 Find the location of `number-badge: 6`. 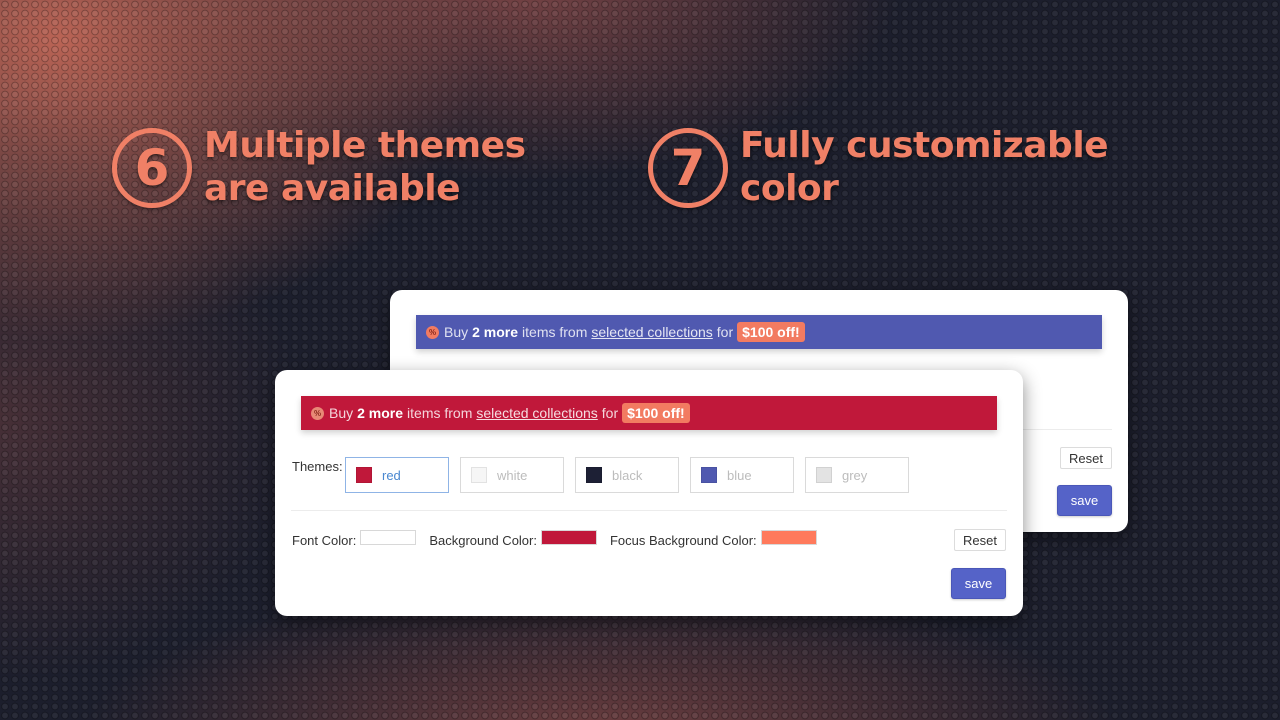

number-badge: 6 is located at coordinates (152, 168).